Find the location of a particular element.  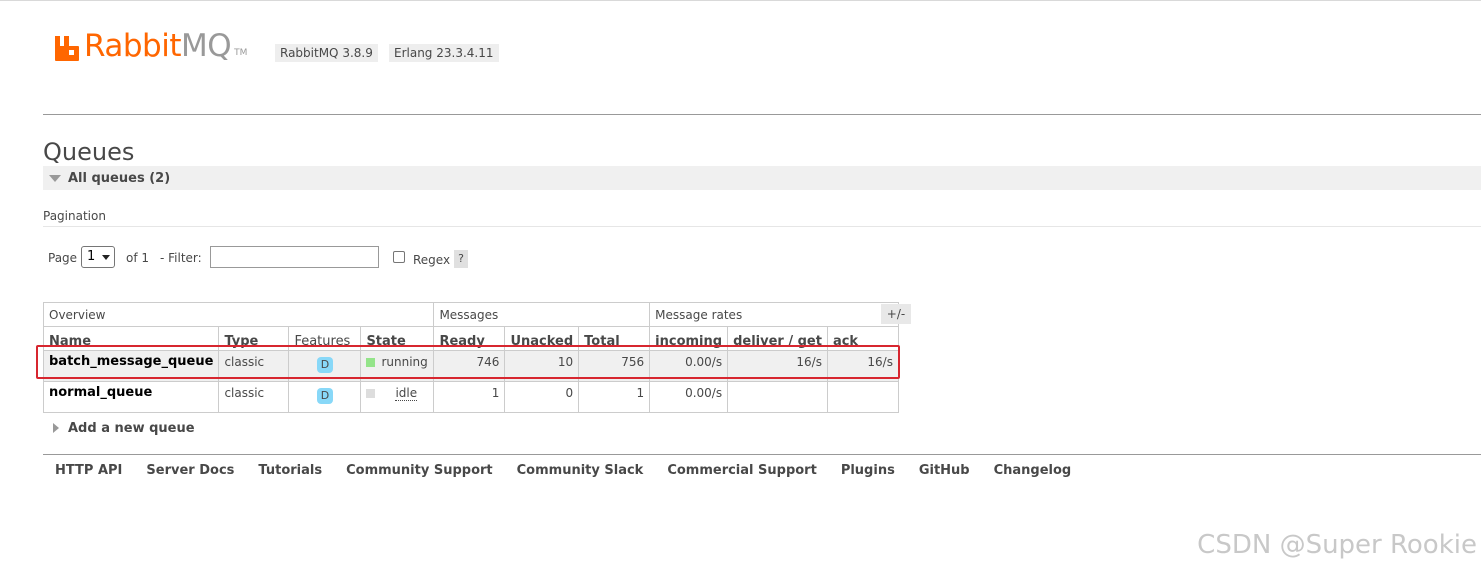

ack-rate is located at coordinates (862, 397).